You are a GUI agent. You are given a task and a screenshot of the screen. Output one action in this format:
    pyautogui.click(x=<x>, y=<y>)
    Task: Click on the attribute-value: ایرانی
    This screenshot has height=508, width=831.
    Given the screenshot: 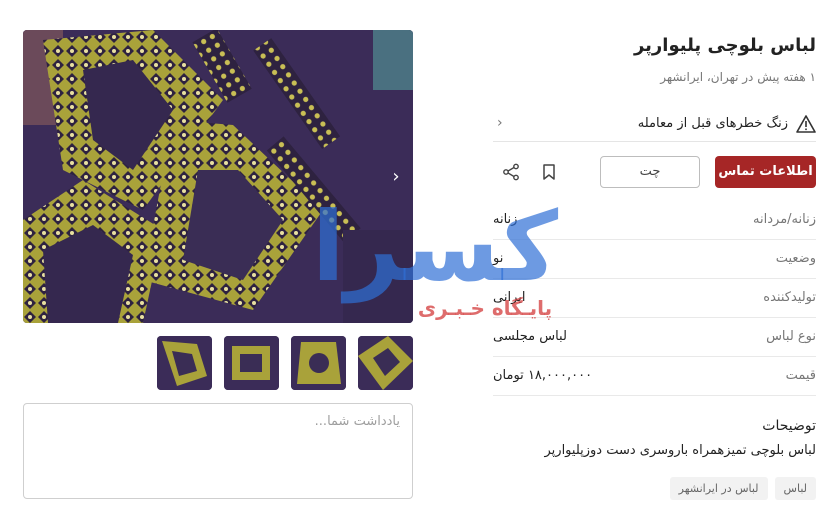 What is the action you would take?
    pyautogui.click(x=509, y=297)
    